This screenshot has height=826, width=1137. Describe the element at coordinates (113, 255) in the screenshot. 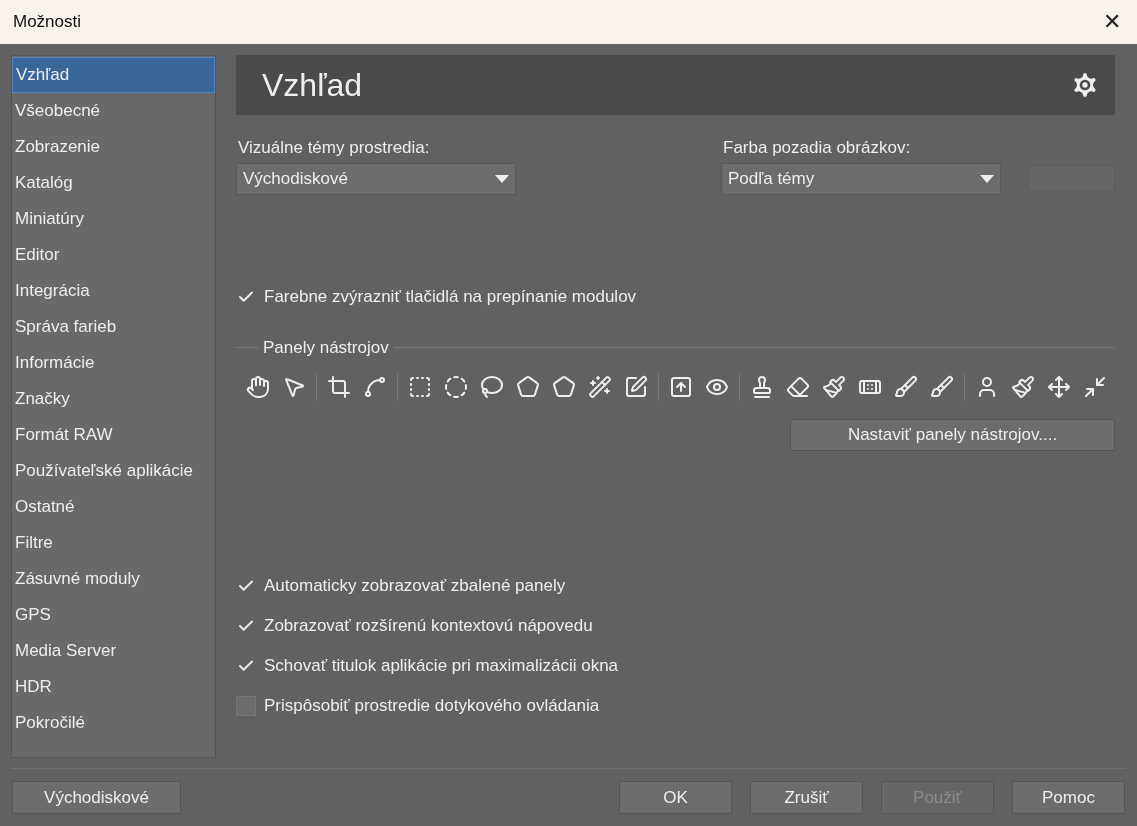

I see `sidebar-item: Editor` at that location.